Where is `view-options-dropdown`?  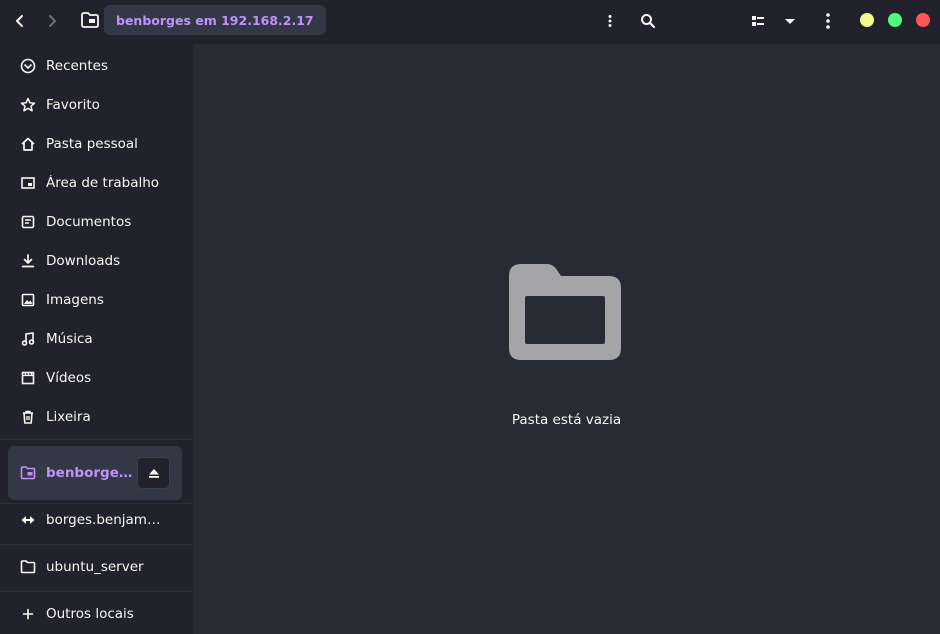 view-options-dropdown is located at coordinates (790, 21).